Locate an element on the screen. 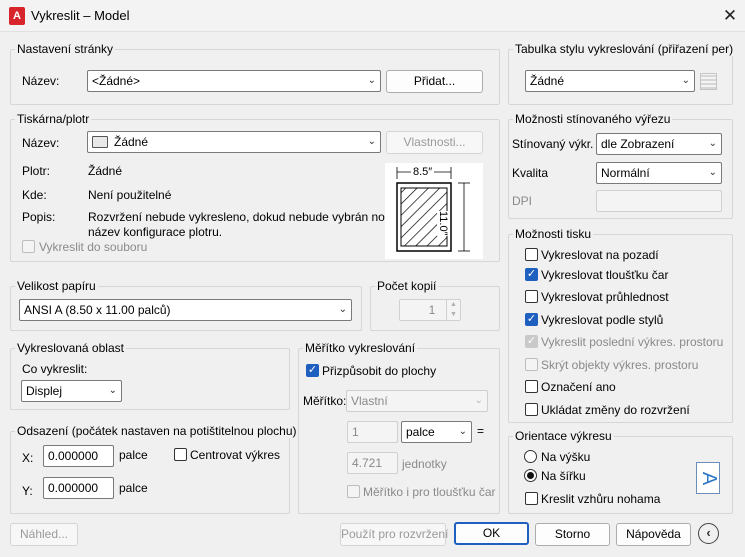 The image size is (745, 557). paper-size-legend: Velikost papíru is located at coordinates (56, 286).